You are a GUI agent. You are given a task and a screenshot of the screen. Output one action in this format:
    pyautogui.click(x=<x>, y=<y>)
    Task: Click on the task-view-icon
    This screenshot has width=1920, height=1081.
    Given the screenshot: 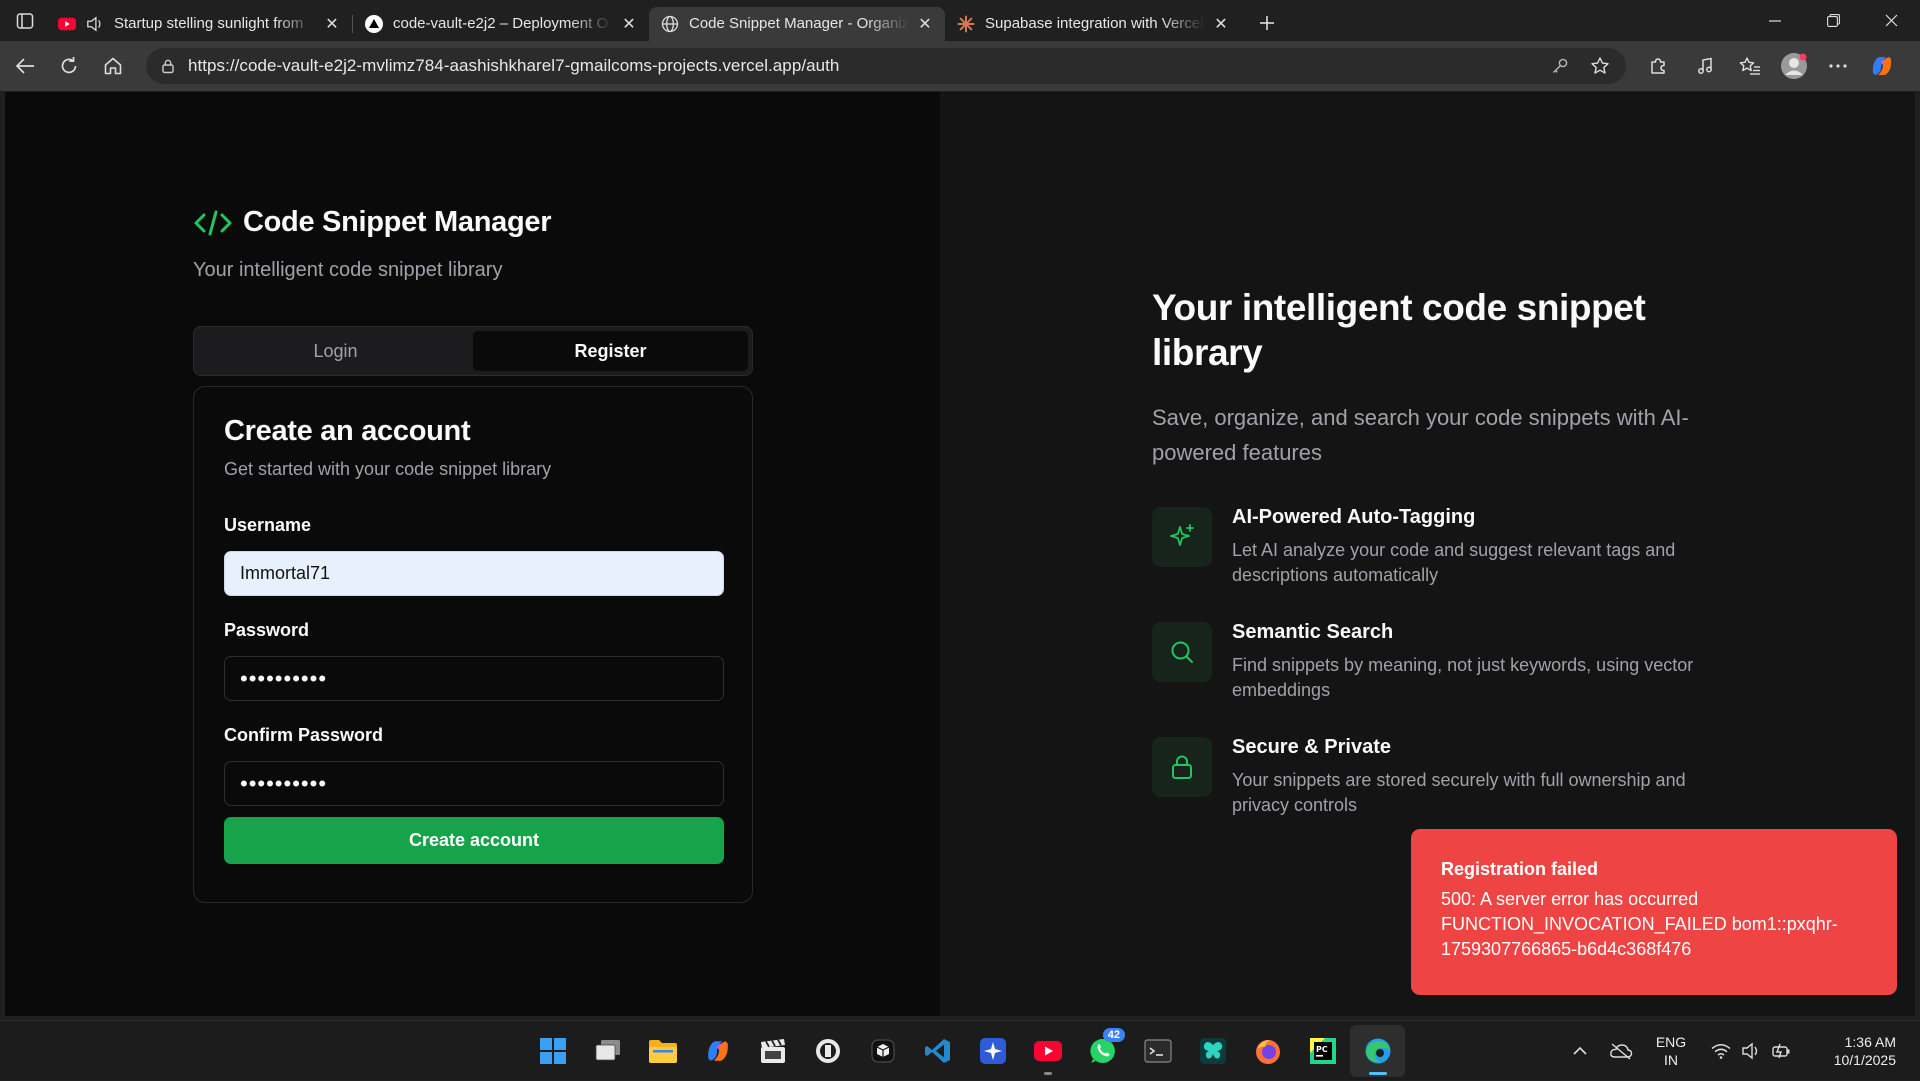 What is the action you would take?
    pyautogui.click(x=607, y=1050)
    